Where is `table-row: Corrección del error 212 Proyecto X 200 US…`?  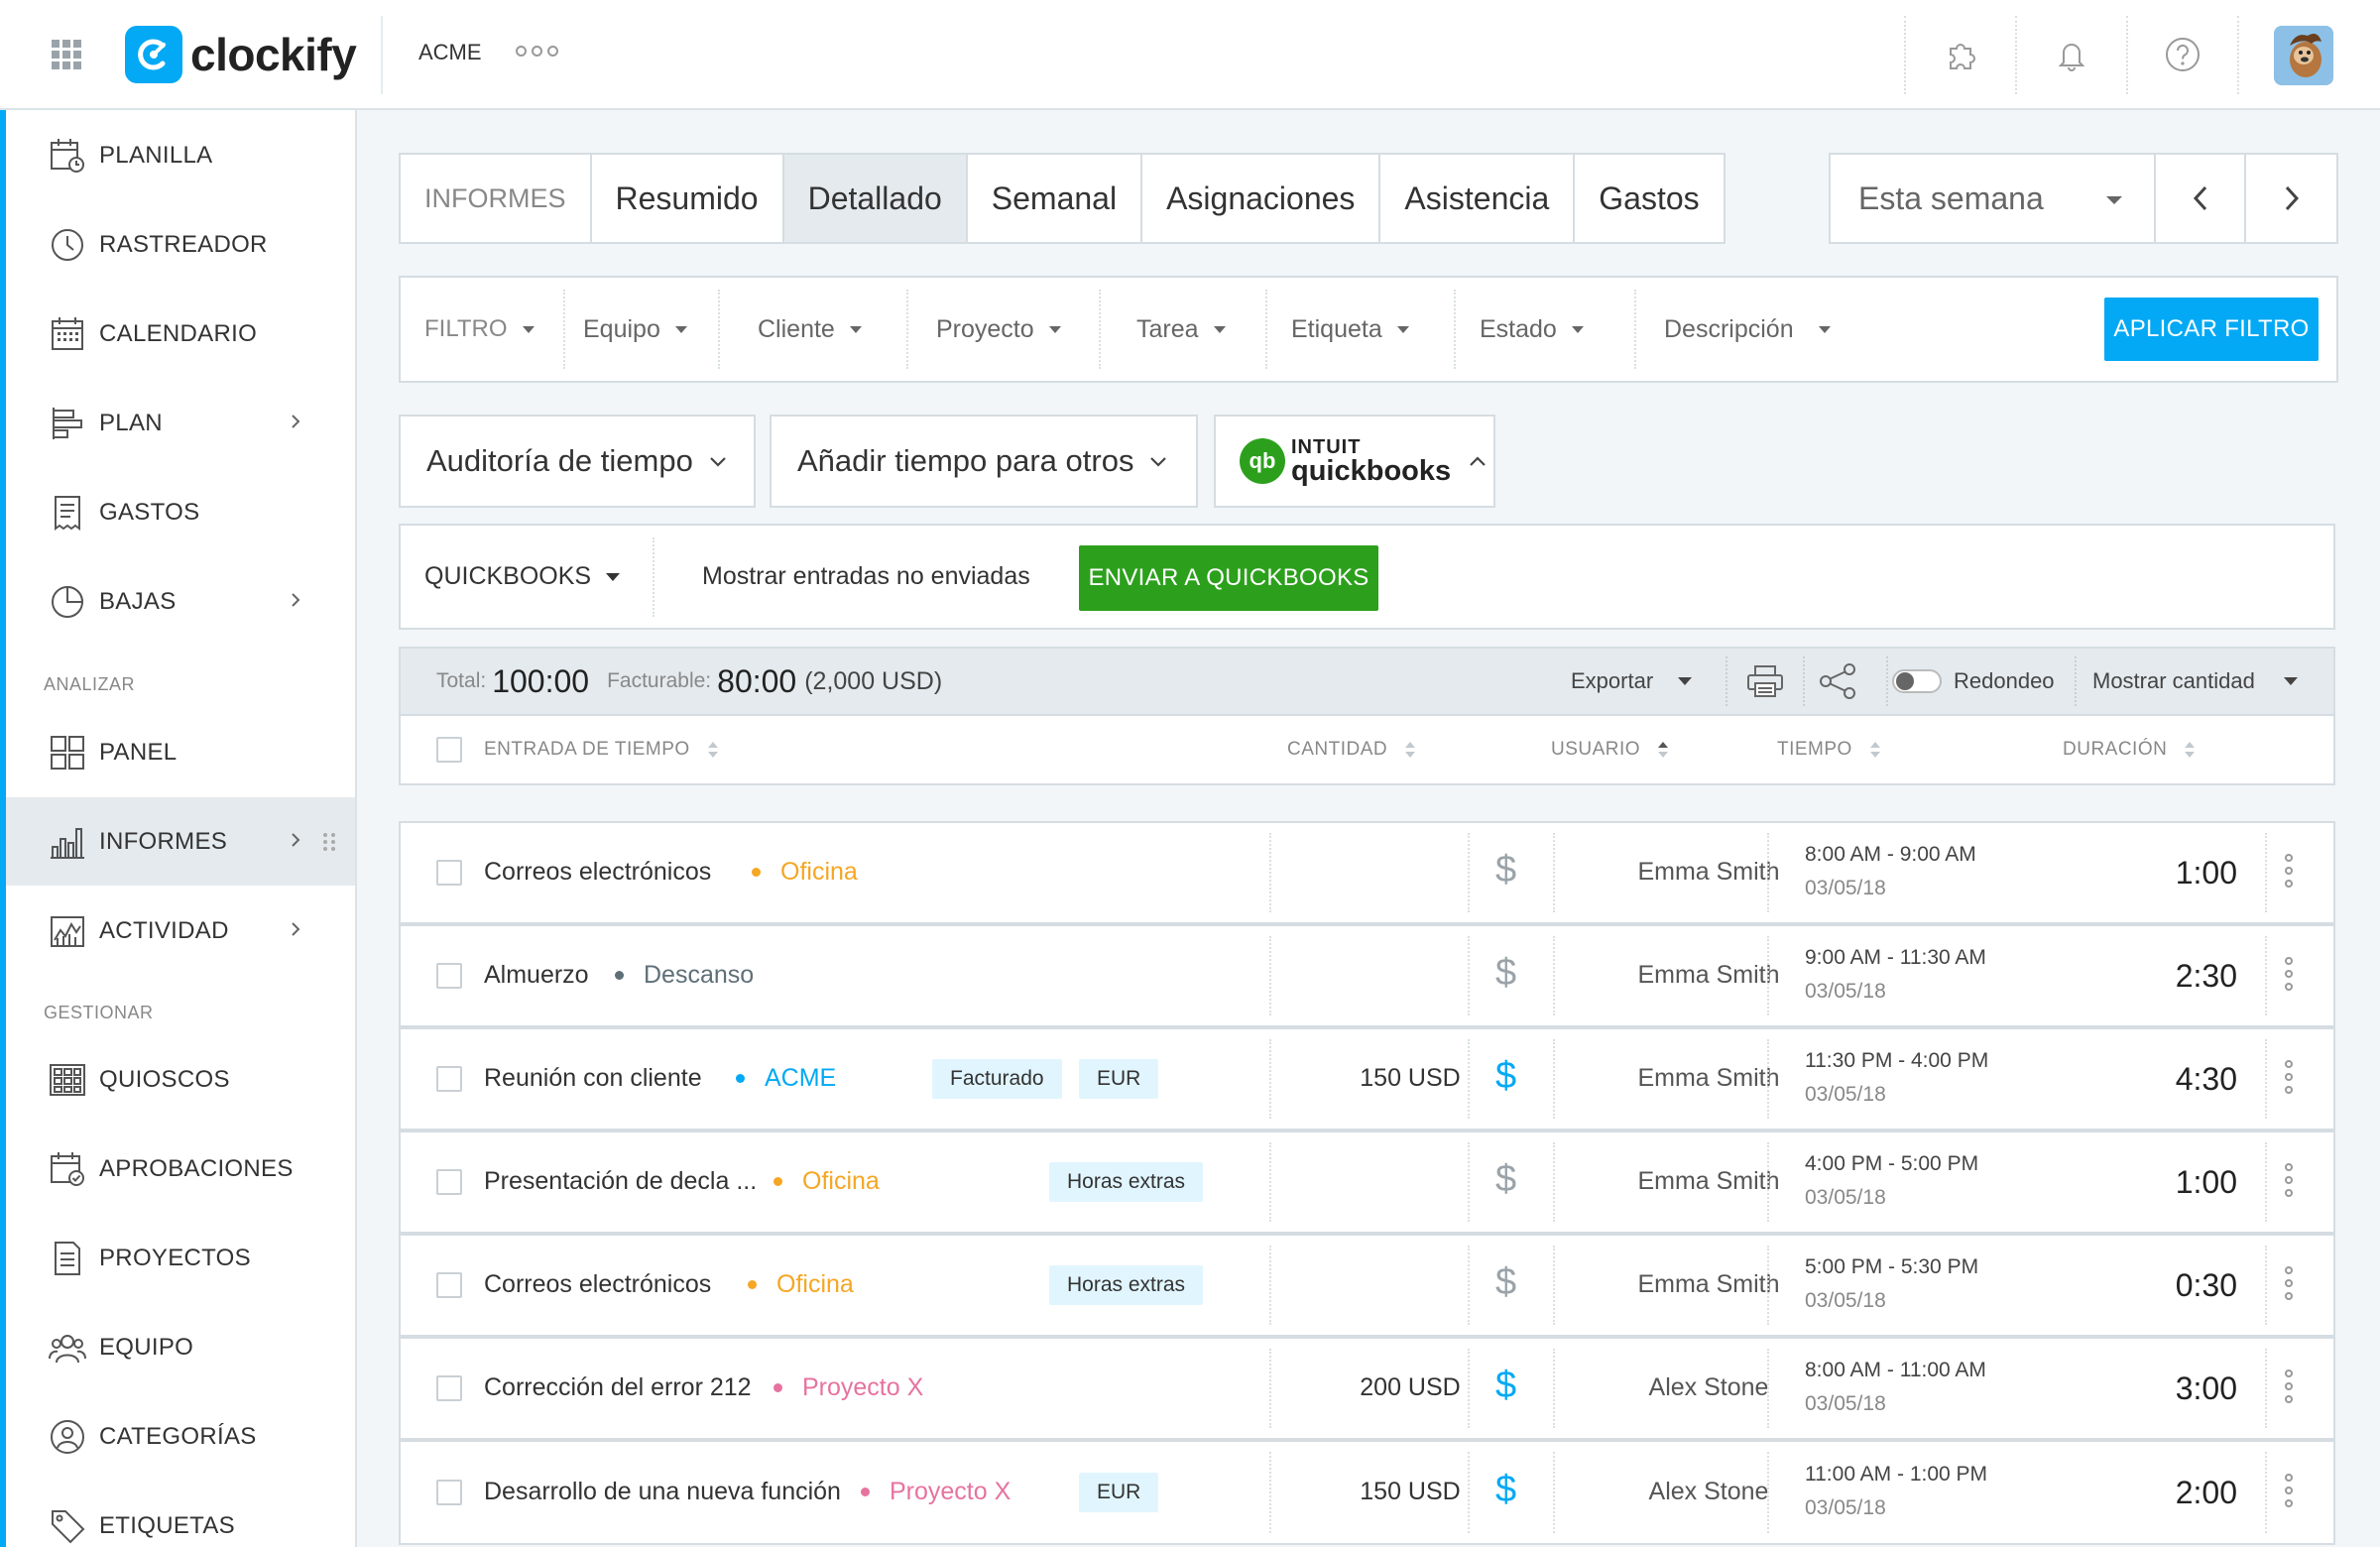 table-row: Corrección del error 212 Proyecto X 200 US… is located at coordinates (1367, 1388).